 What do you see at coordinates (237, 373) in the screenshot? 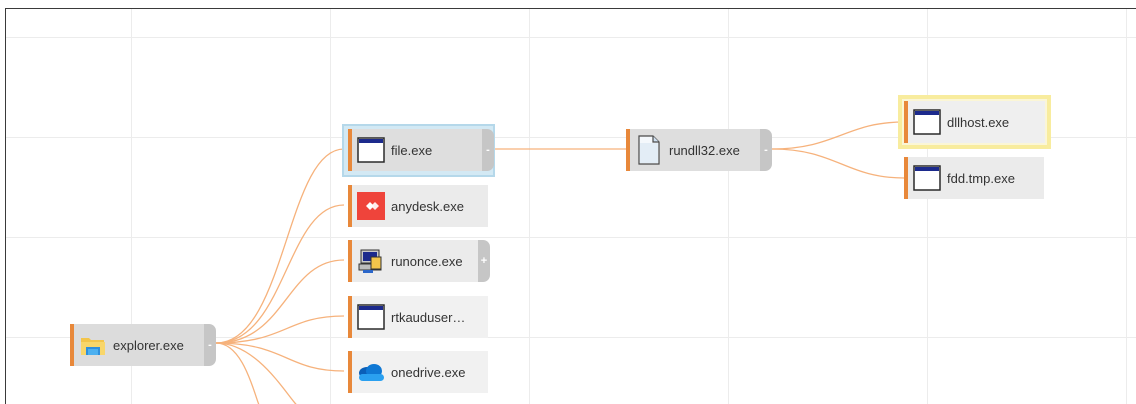
I see `edge-explorer-offscreen1` at bounding box center [237, 373].